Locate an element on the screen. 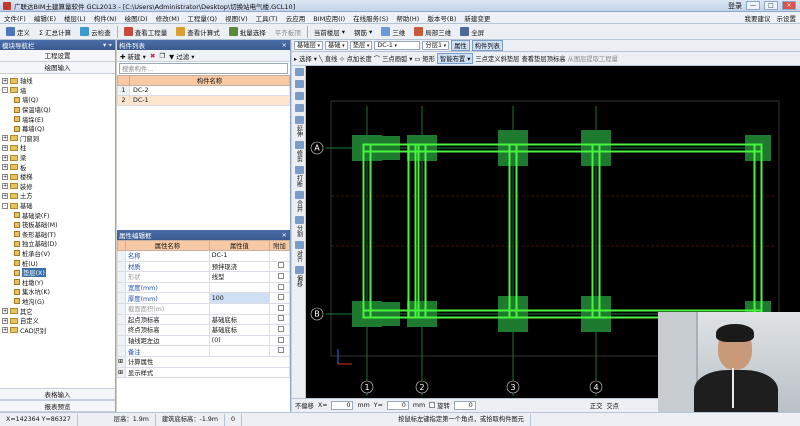 The height and width of the screenshot is (426, 800). modify-tool-4: 分割 is located at coordinates (299, 226).